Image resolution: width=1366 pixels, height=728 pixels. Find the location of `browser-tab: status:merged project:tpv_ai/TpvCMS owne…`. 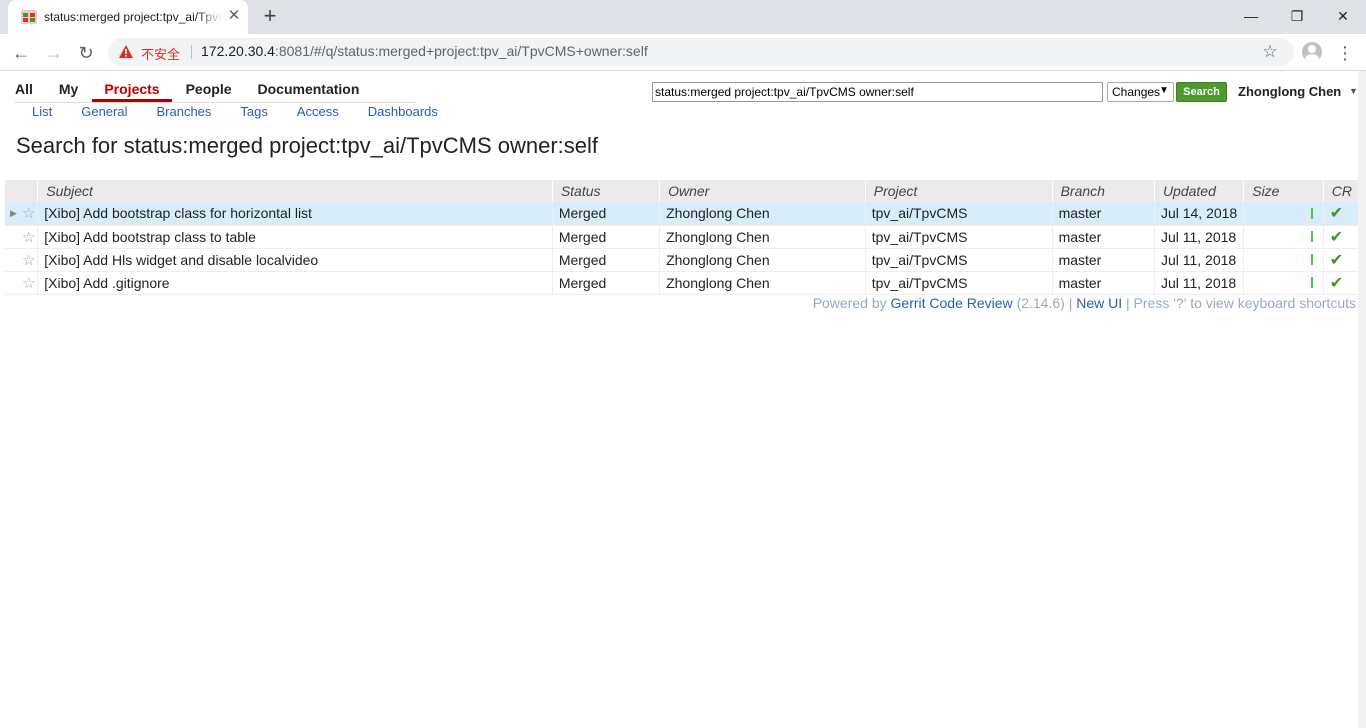

browser-tab: status:merged project:tpv_ai/TpvCMS owne… is located at coordinates (128, 17).